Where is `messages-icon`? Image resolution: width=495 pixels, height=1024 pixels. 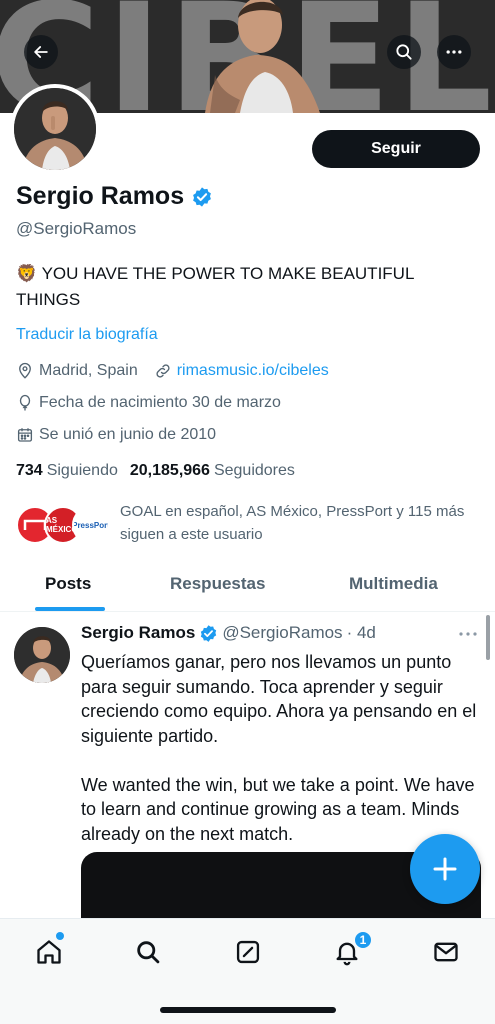
messages-icon is located at coordinates (446, 952).